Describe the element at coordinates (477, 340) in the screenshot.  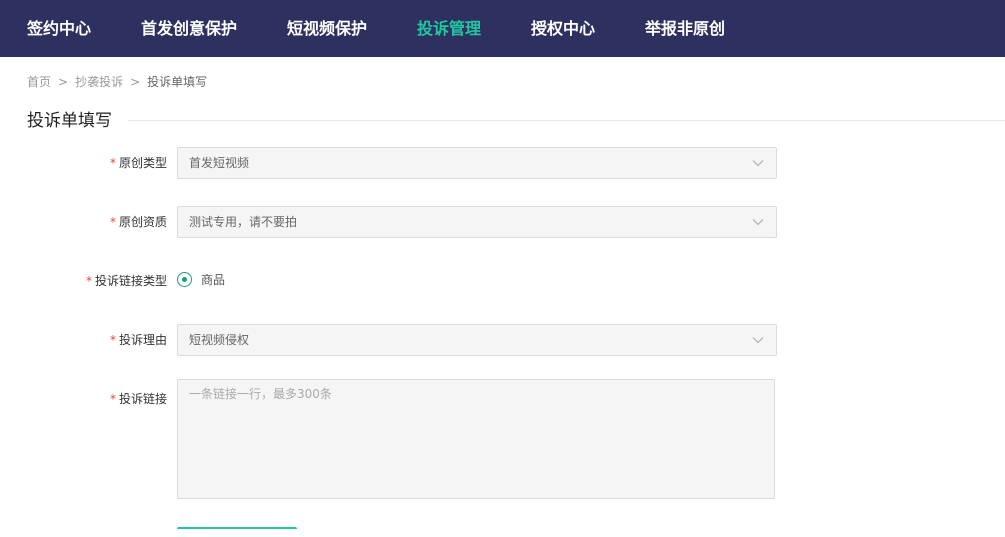
I see `reason-select: 短视频侵权` at that location.